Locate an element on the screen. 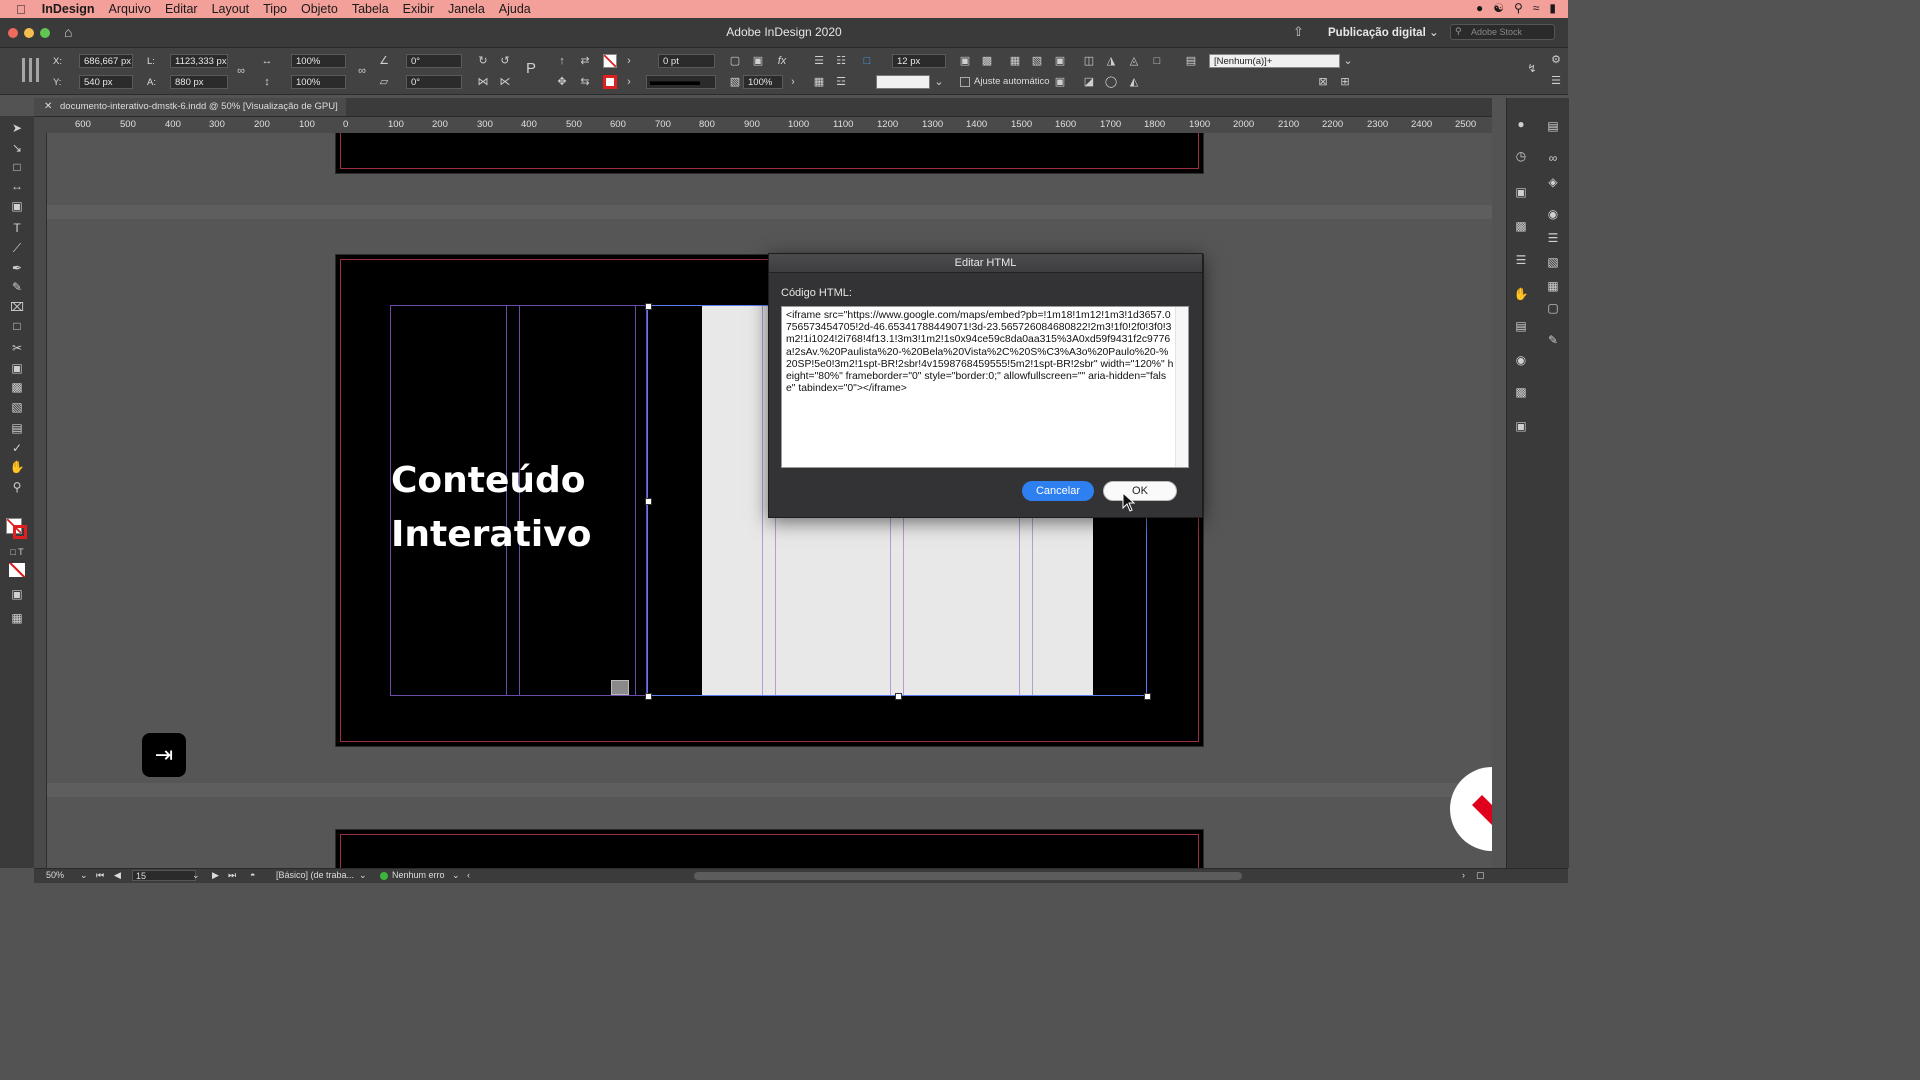 The width and height of the screenshot is (1920, 1080). chevron-left-icon: ‹ is located at coordinates (468, 875).